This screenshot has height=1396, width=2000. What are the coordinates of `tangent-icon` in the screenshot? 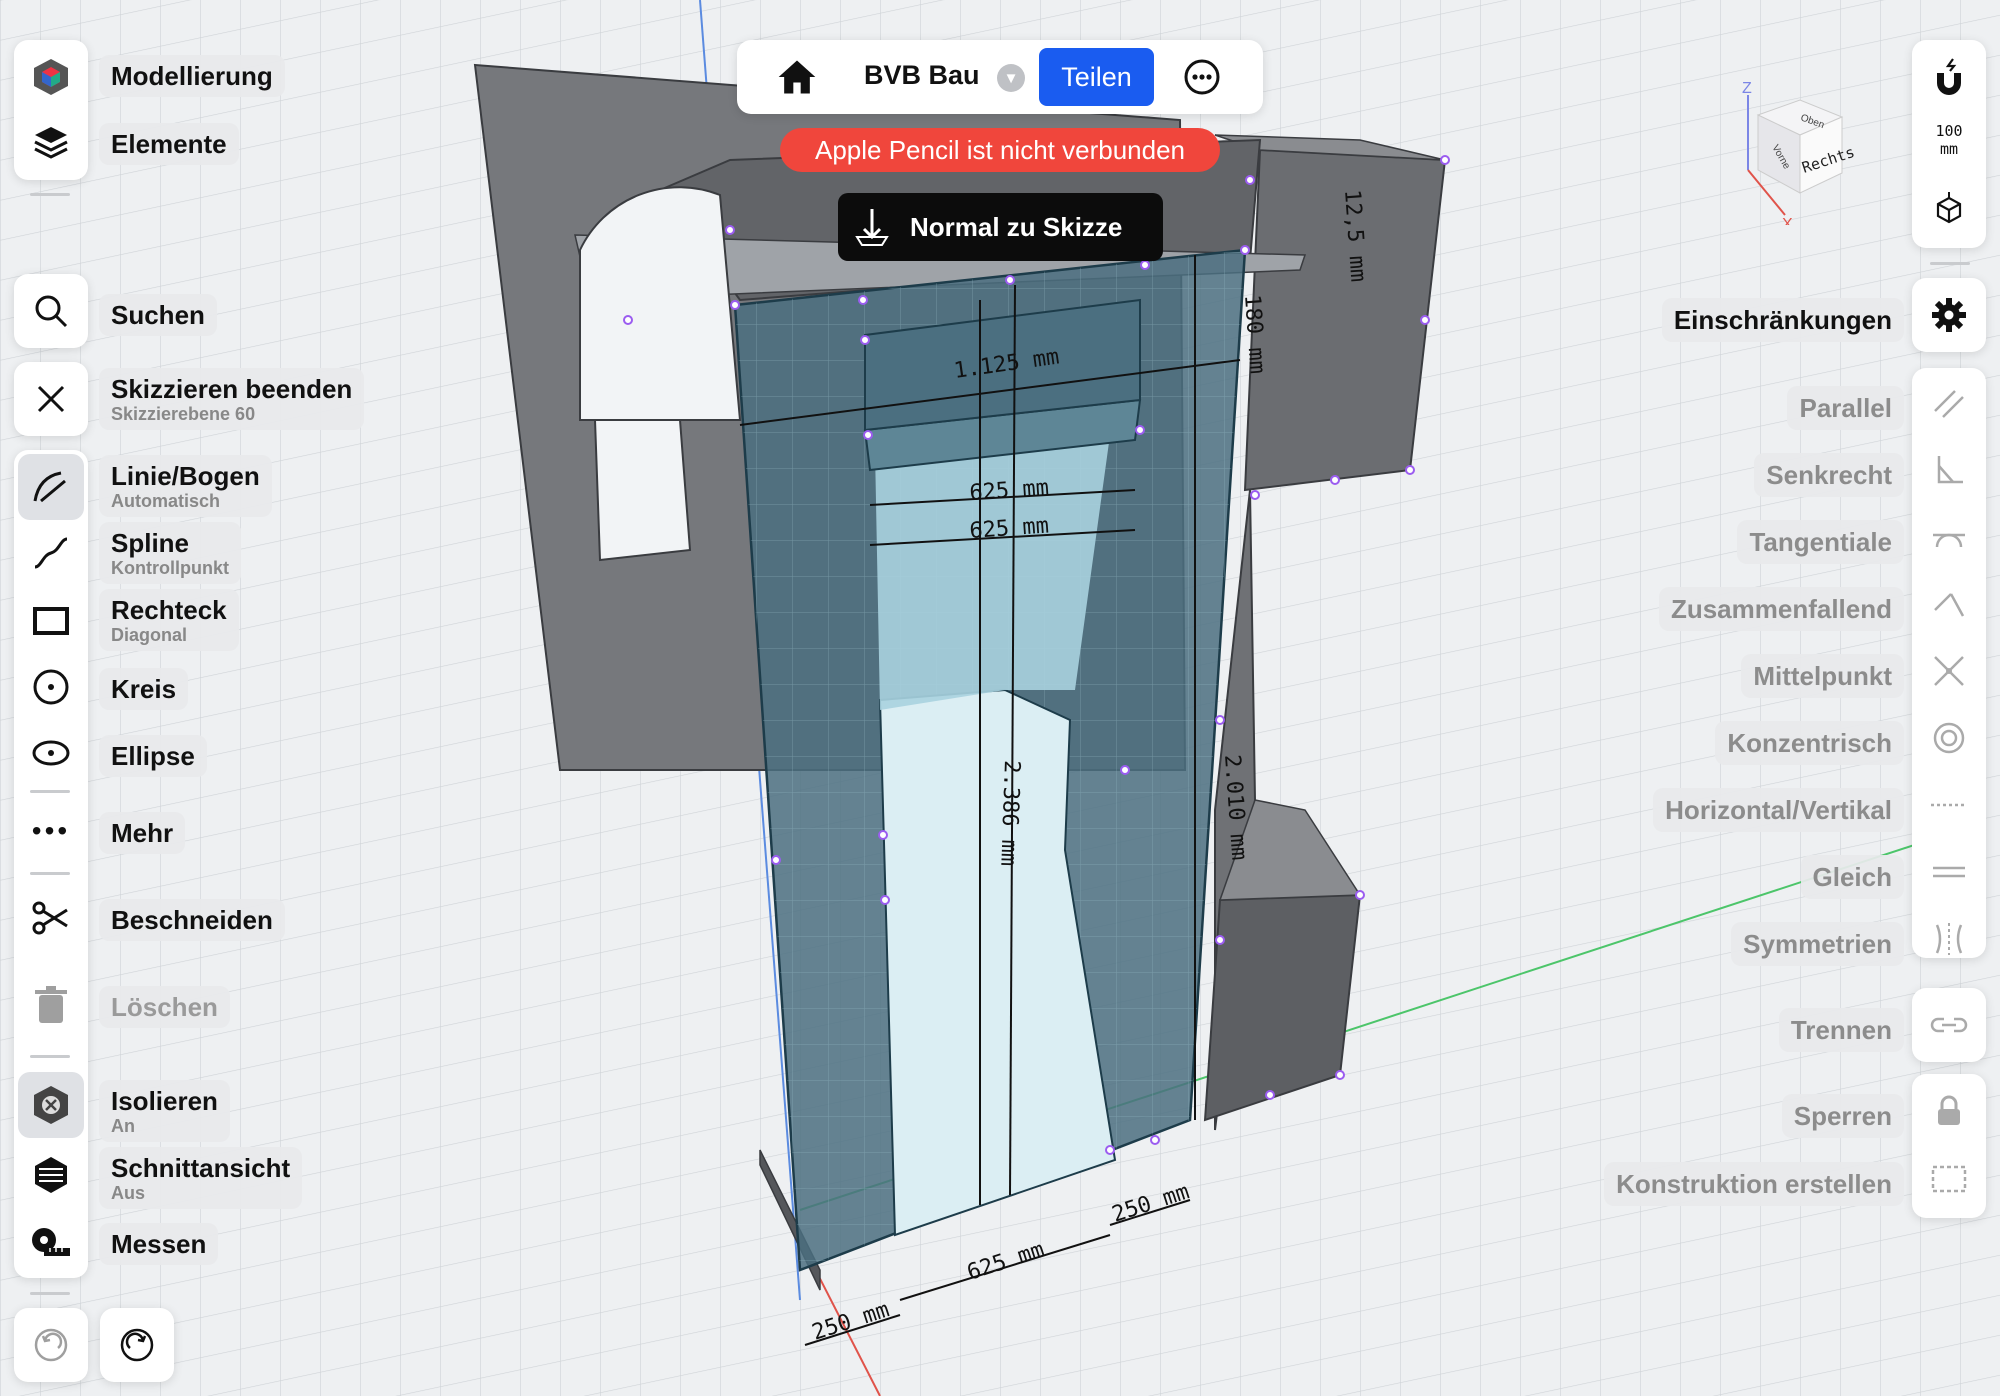 It's located at (1949, 539).